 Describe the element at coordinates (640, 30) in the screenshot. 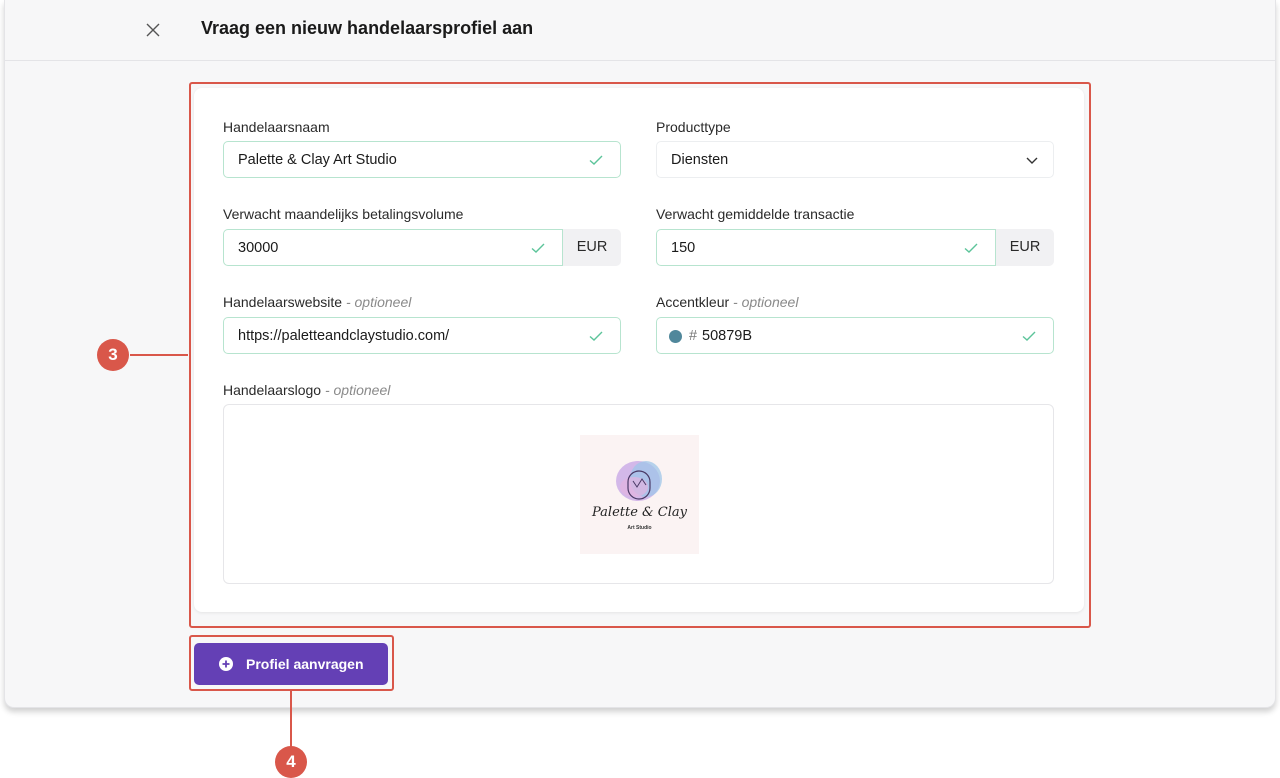

I see `modal-header: Vraag een nieuw handelaarsprofiel aan` at that location.